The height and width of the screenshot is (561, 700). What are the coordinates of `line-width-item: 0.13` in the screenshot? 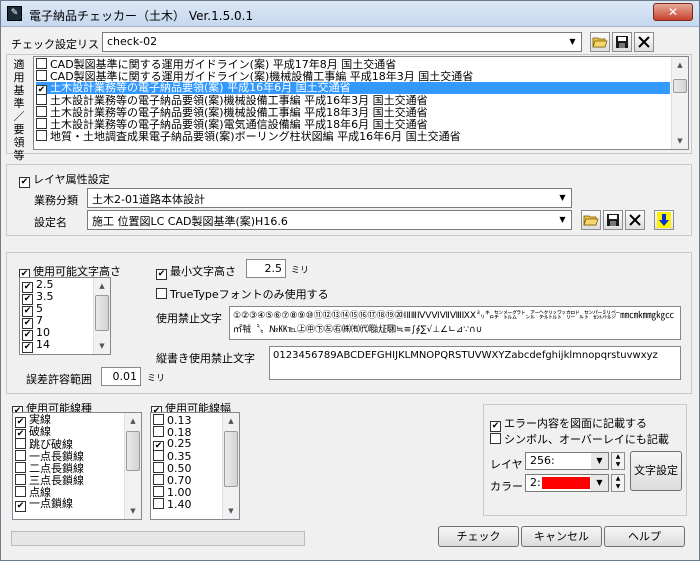 It's located at (187, 420).